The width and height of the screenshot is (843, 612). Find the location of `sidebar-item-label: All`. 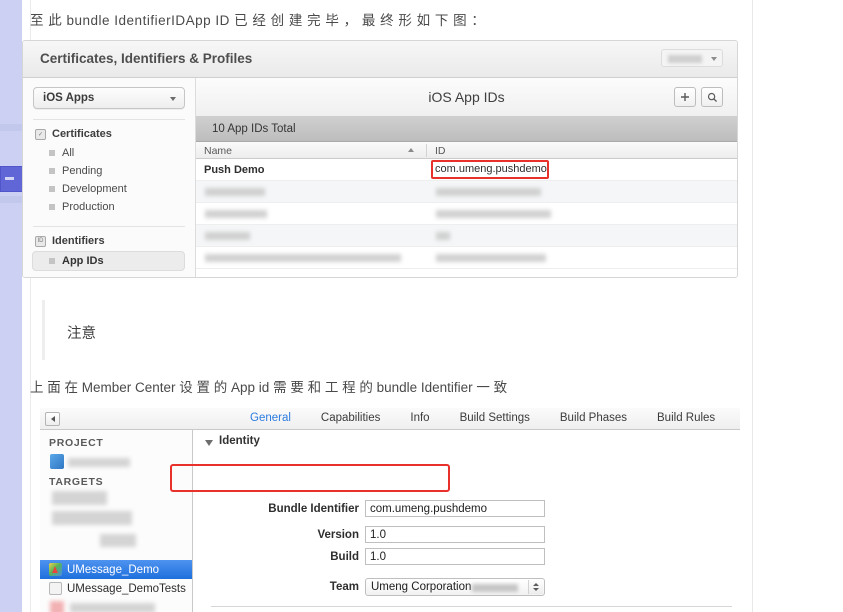

sidebar-item-label: All is located at coordinates (68, 153).